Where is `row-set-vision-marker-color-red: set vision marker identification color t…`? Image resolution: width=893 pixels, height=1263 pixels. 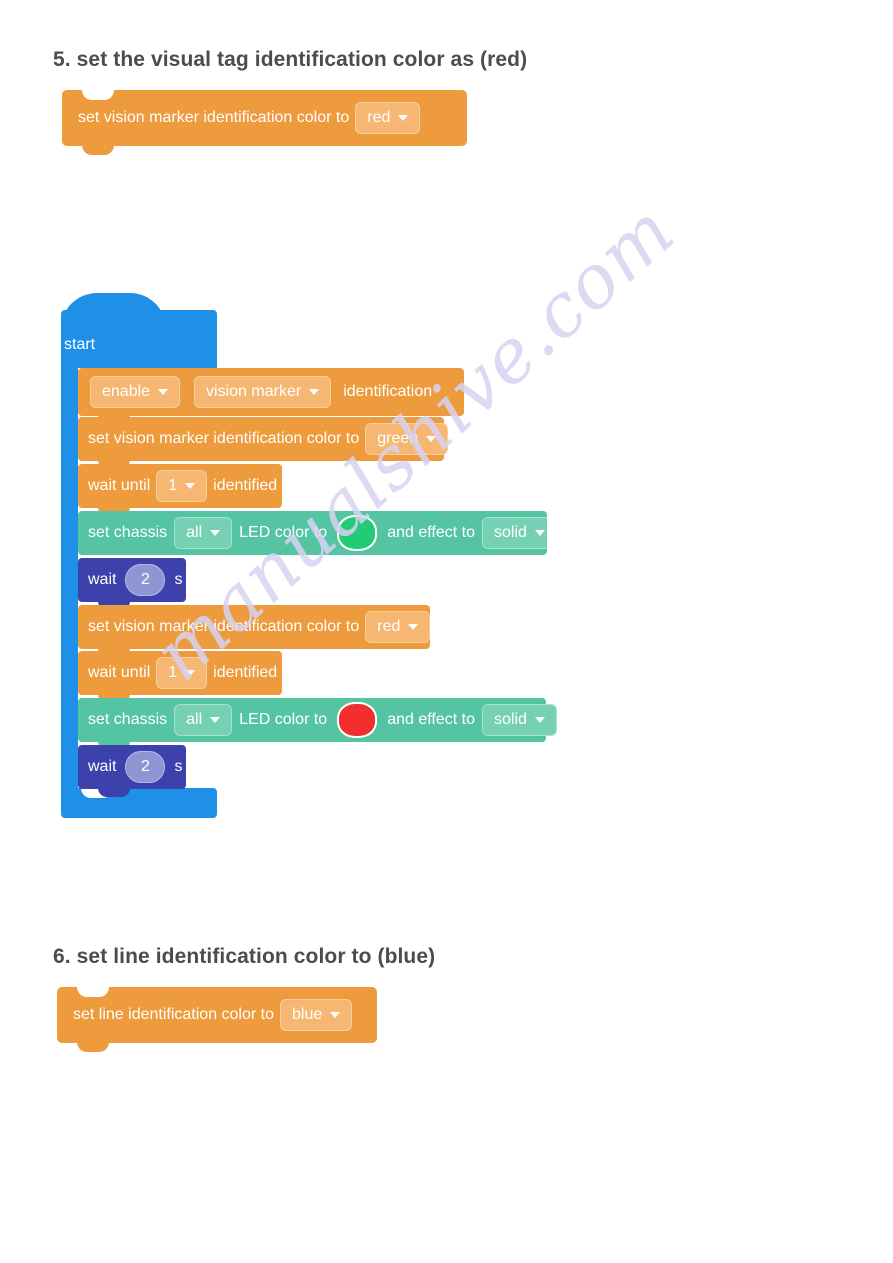
row-set-vision-marker-color-red: set vision marker identification color t… is located at coordinates (254, 631).